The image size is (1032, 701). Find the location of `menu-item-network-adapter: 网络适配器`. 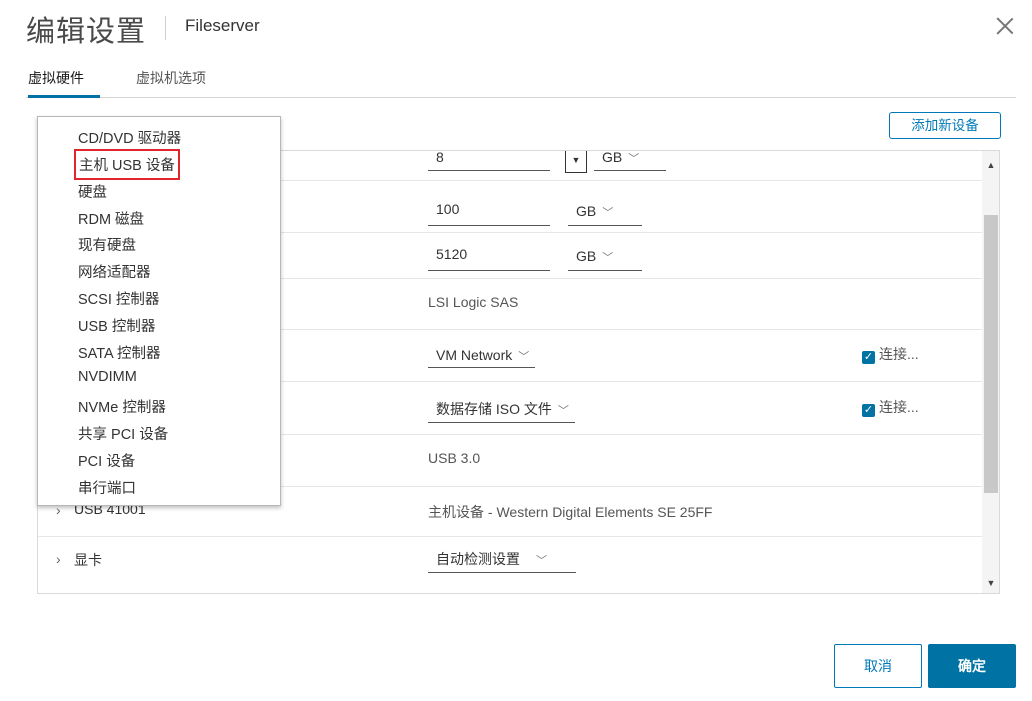

menu-item-network-adapter: 网络适配器 is located at coordinates (114, 271).